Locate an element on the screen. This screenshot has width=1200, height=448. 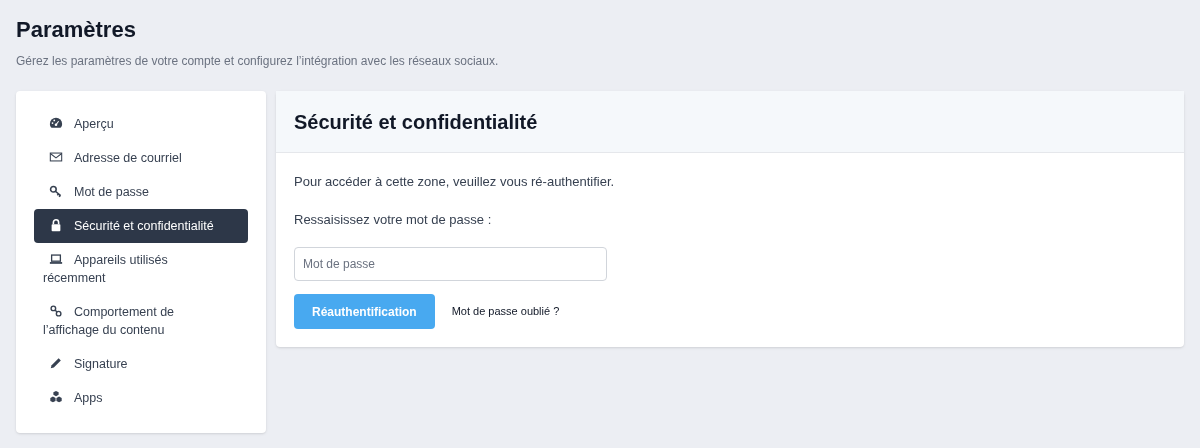
password-field: Mot de passe is located at coordinates (450, 264).